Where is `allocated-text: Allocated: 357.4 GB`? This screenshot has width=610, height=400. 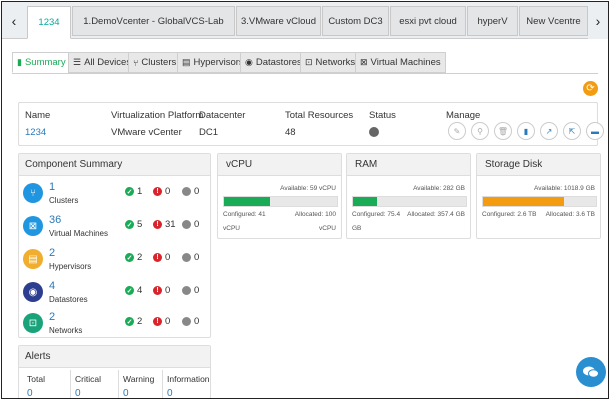
allocated-text: Allocated: 357.4 GB is located at coordinates (436, 214).